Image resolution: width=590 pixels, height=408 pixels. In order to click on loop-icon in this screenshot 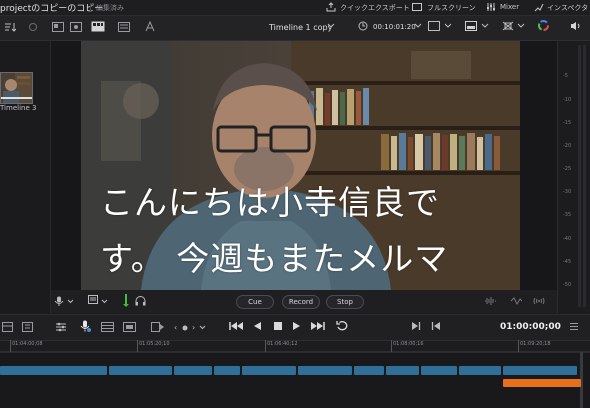, I will do `click(342, 325)`.